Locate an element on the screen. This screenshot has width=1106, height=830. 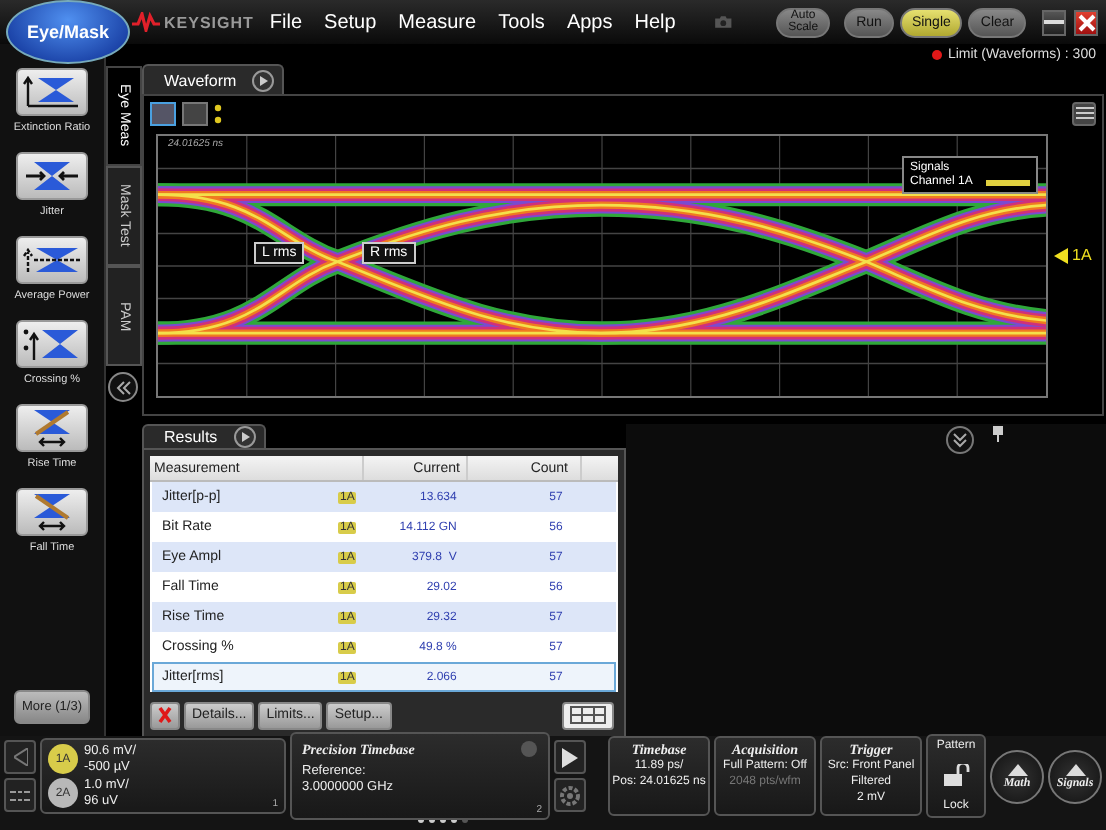
menu-item: Measure is located at coordinates (437, 22).